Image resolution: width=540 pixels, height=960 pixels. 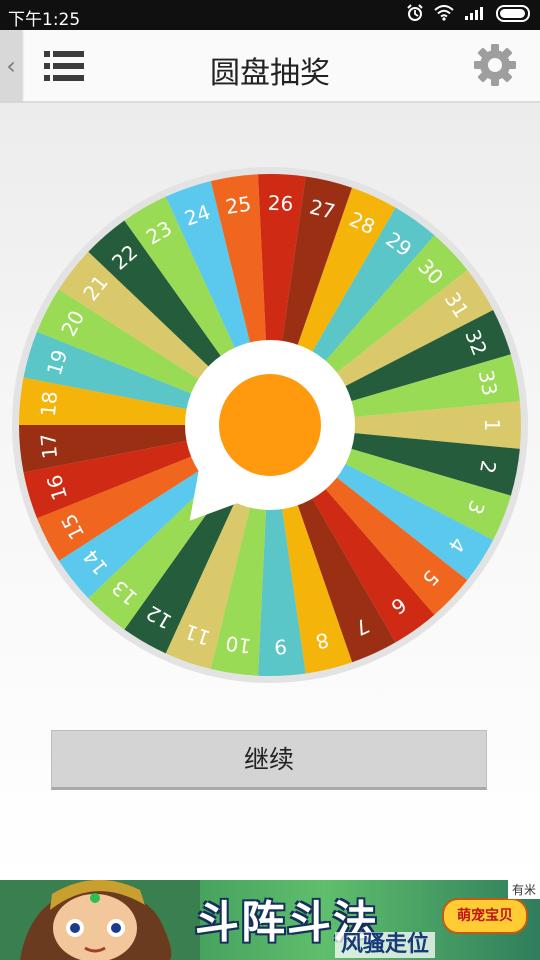 I want to click on ad-banner: 斗阵斗法 风骚走位 萌宠宝贝 有米, so click(x=270, y=920).